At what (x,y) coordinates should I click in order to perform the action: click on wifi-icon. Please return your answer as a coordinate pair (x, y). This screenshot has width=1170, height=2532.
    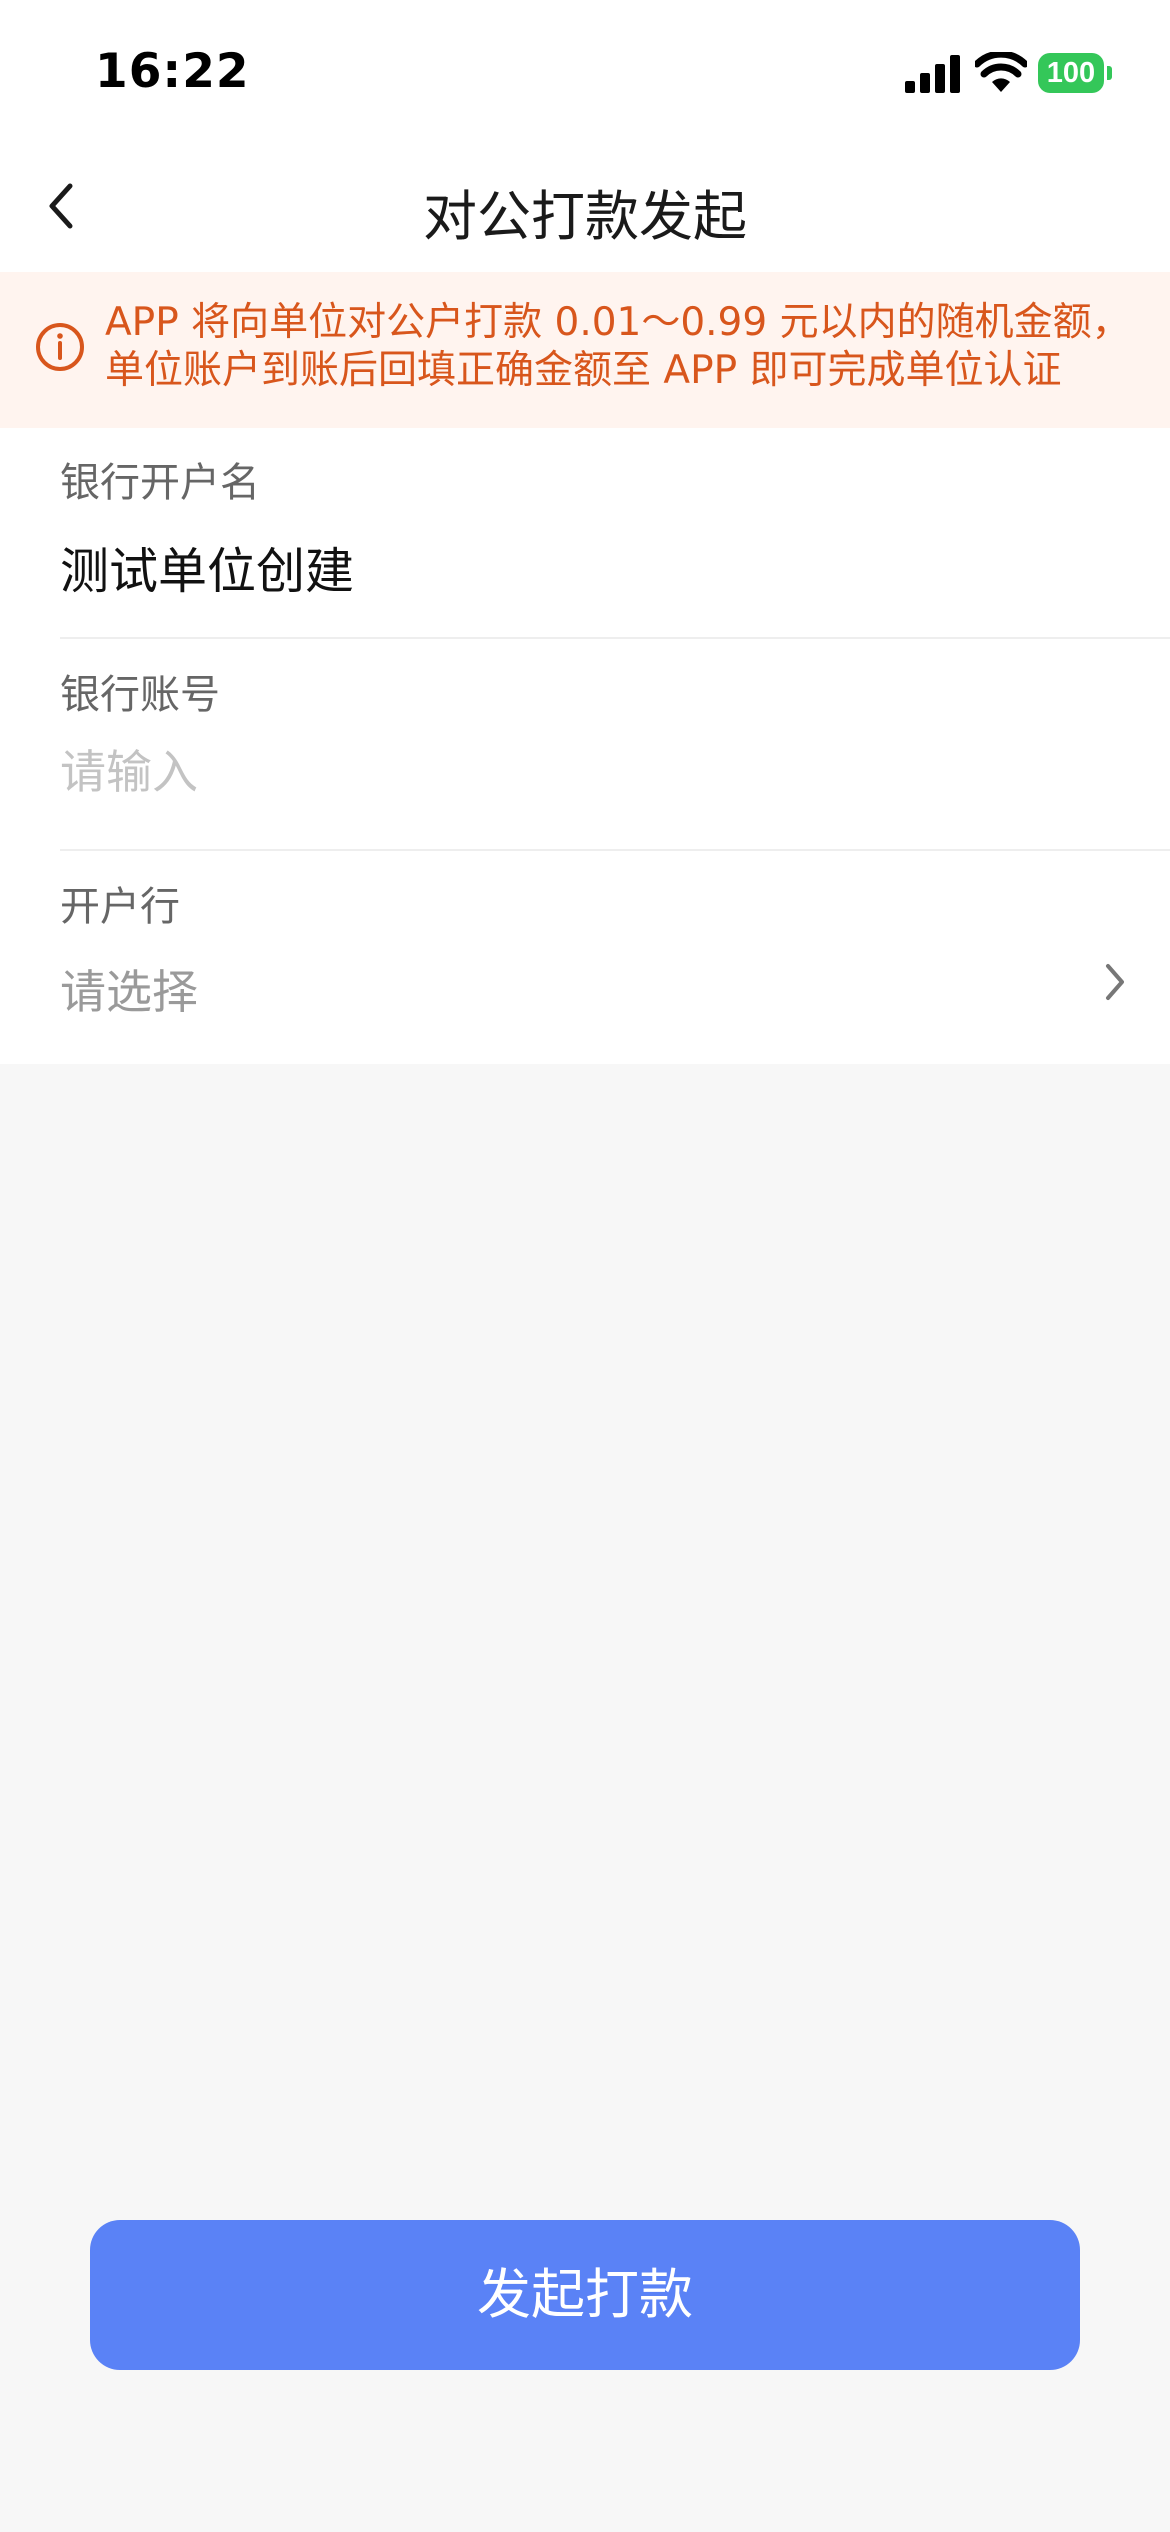
    Looking at the image, I should click on (1001, 72).